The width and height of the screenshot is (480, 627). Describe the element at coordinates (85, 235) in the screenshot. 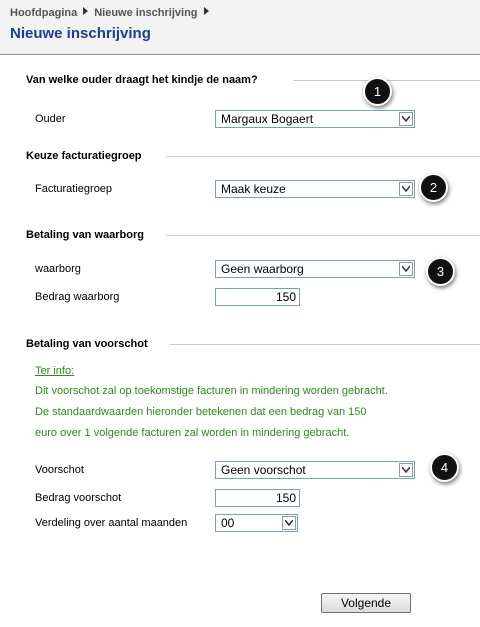

I see `section-heading-waarborg: Betaling van waarborg` at that location.